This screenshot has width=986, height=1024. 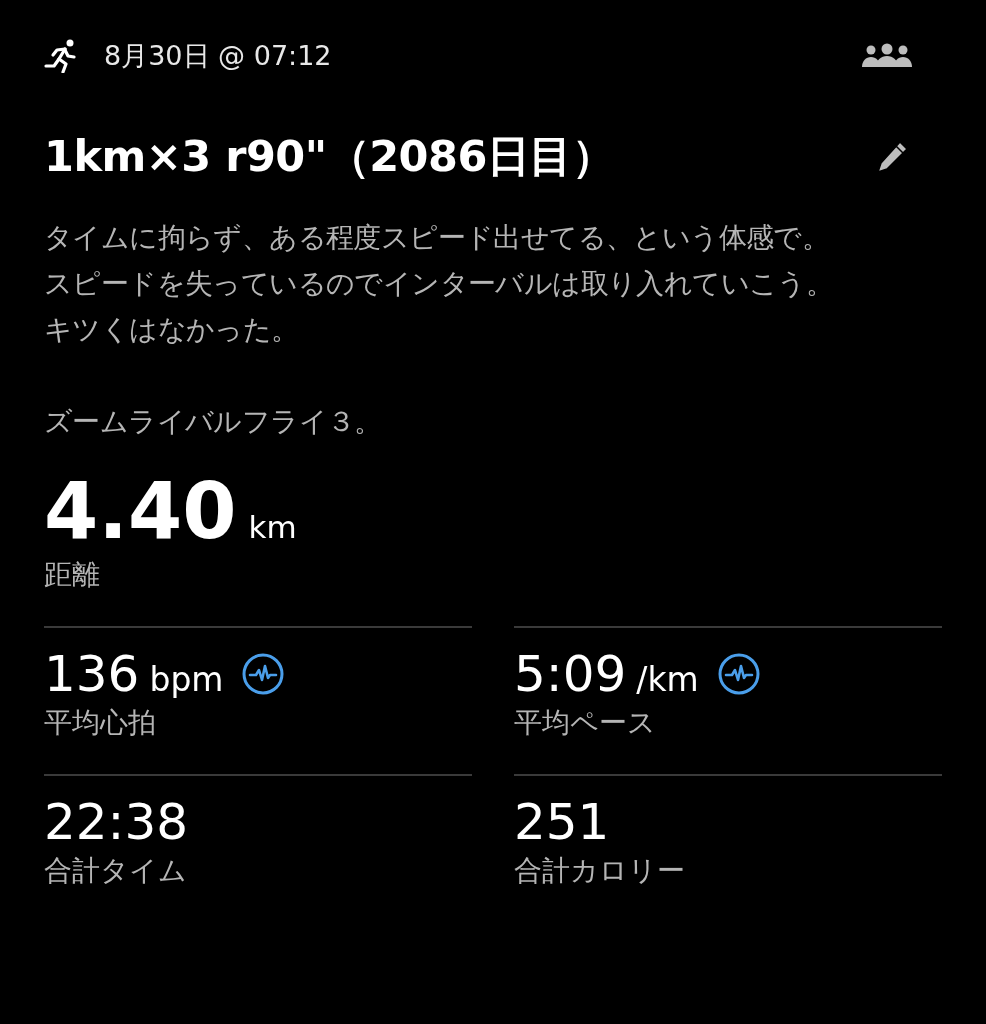 What do you see at coordinates (72, 575) in the screenshot?
I see `distance-label: 距離` at bounding box center [72, 575].